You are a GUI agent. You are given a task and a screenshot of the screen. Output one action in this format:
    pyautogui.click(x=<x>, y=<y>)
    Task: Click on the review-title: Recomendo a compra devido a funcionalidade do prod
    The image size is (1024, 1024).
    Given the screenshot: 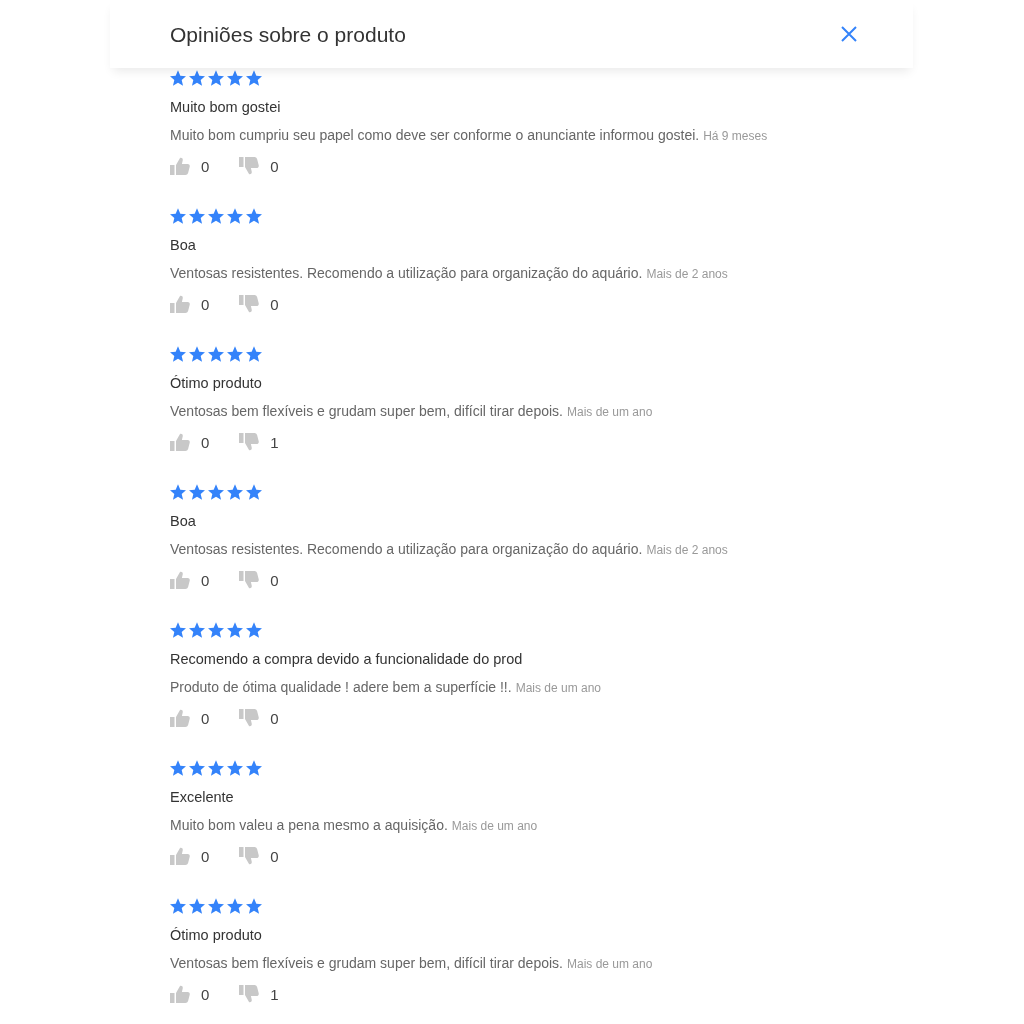 What is the action you would take?
    pyautogui.click(x=346, y=659)
    